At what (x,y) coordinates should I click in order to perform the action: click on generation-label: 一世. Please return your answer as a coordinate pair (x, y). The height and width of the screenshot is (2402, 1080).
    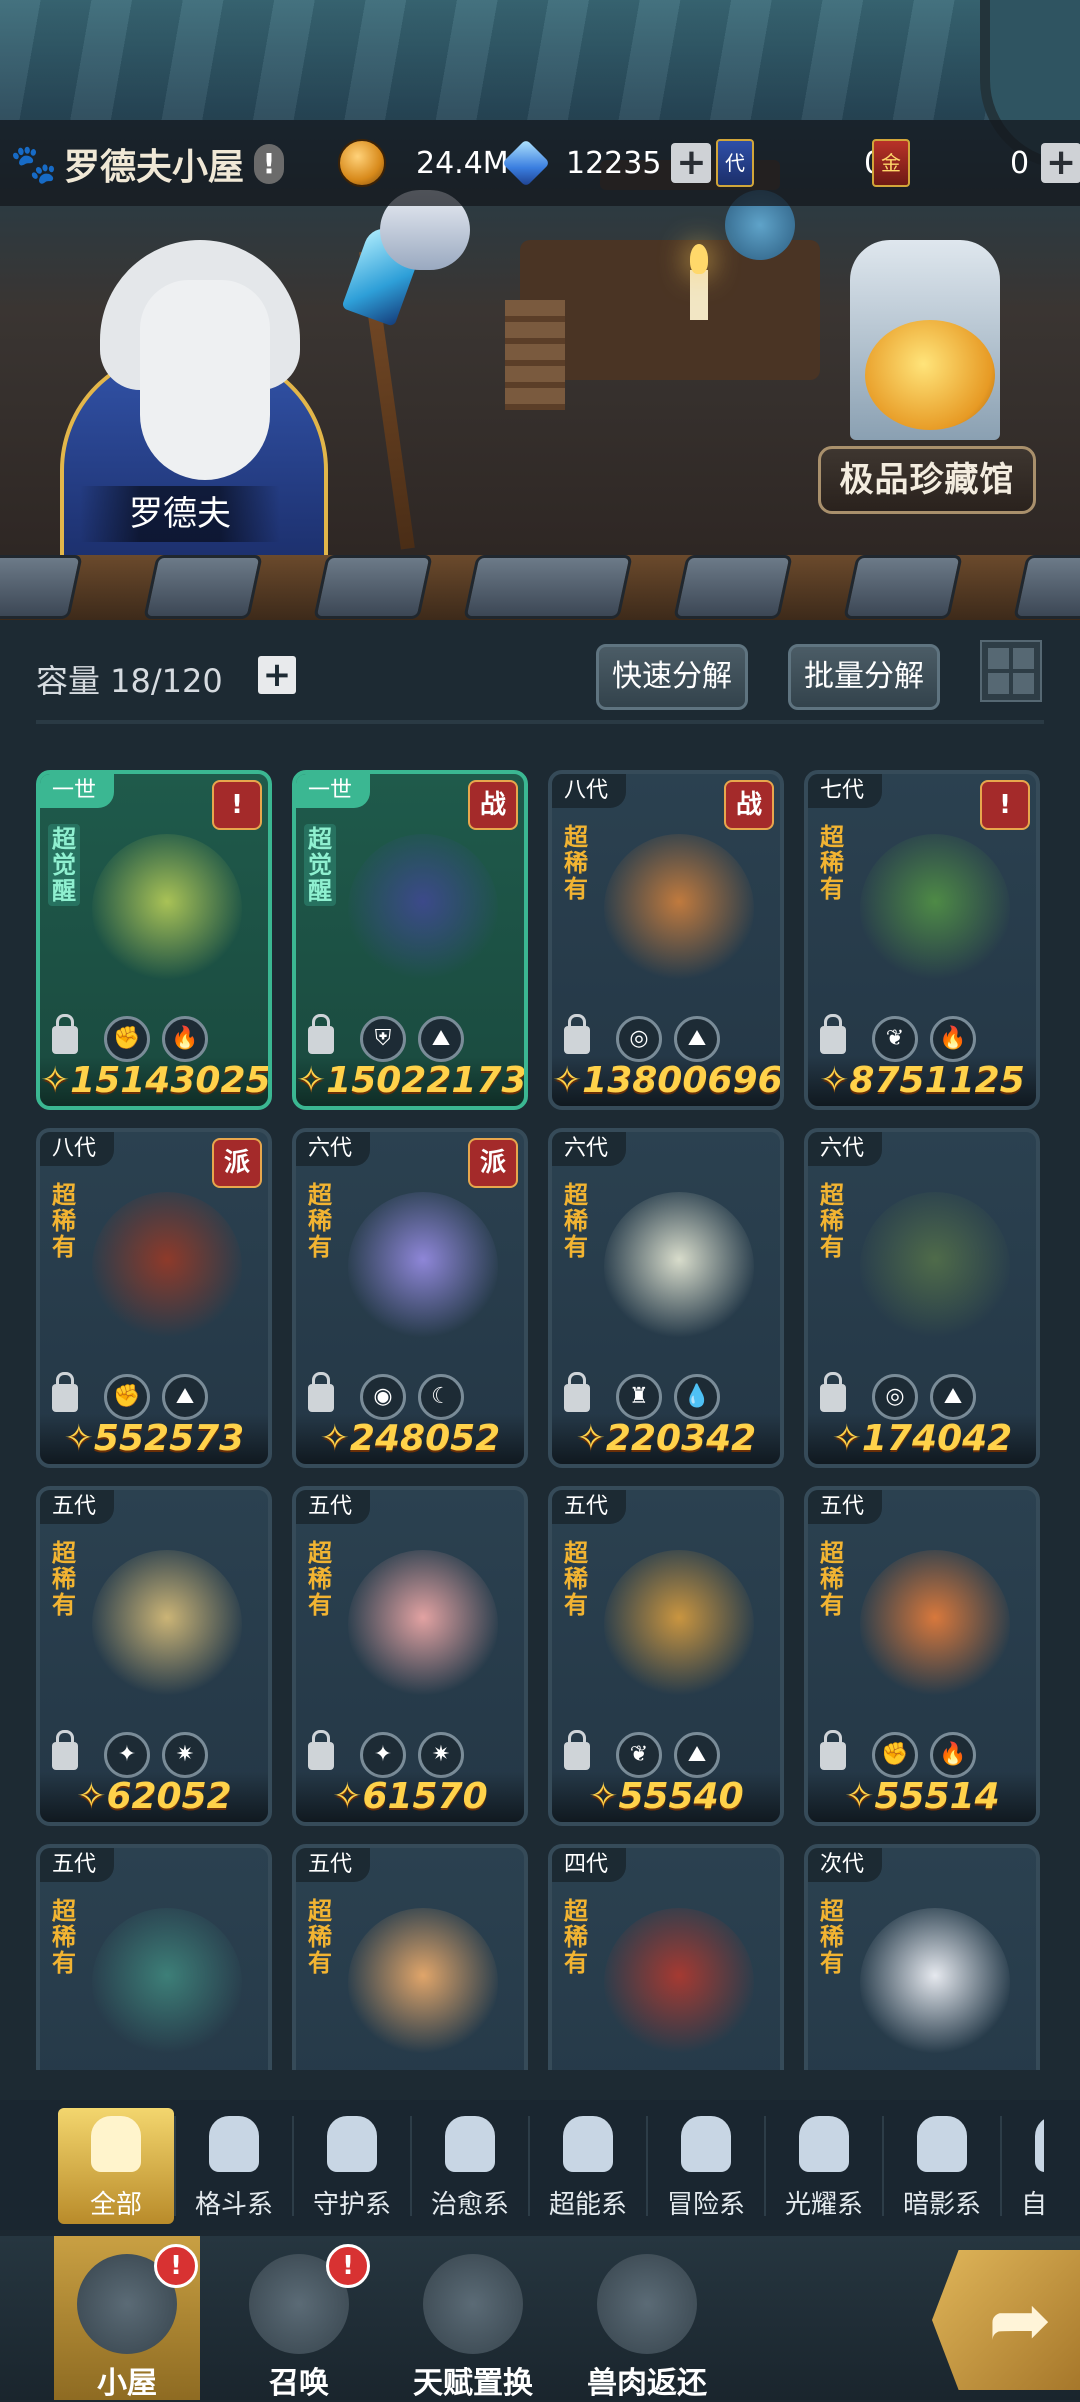
    Looking at the image, I should click on (333, 791).